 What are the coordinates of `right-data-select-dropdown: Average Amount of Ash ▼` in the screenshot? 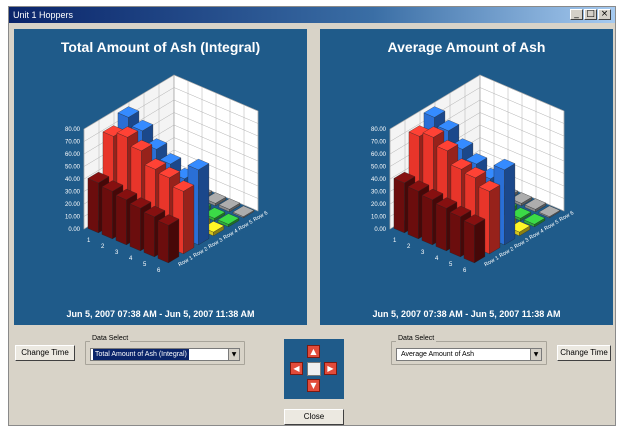 It's located at (469, 354).